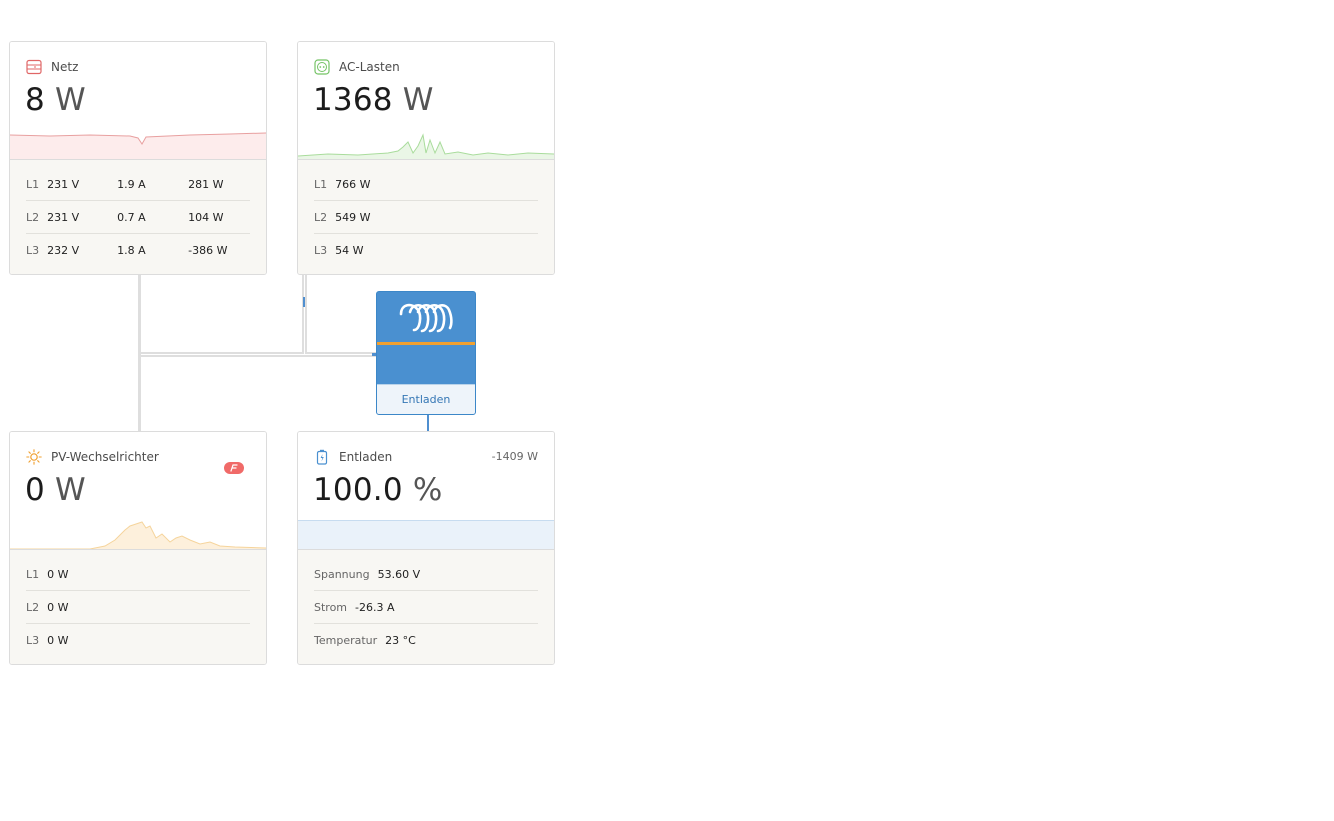  What do you see at coordinates (339, 250) in the screenshot?
I see `ac-loads-phase-row: L3 54 W` at bounding box center [339, 250].